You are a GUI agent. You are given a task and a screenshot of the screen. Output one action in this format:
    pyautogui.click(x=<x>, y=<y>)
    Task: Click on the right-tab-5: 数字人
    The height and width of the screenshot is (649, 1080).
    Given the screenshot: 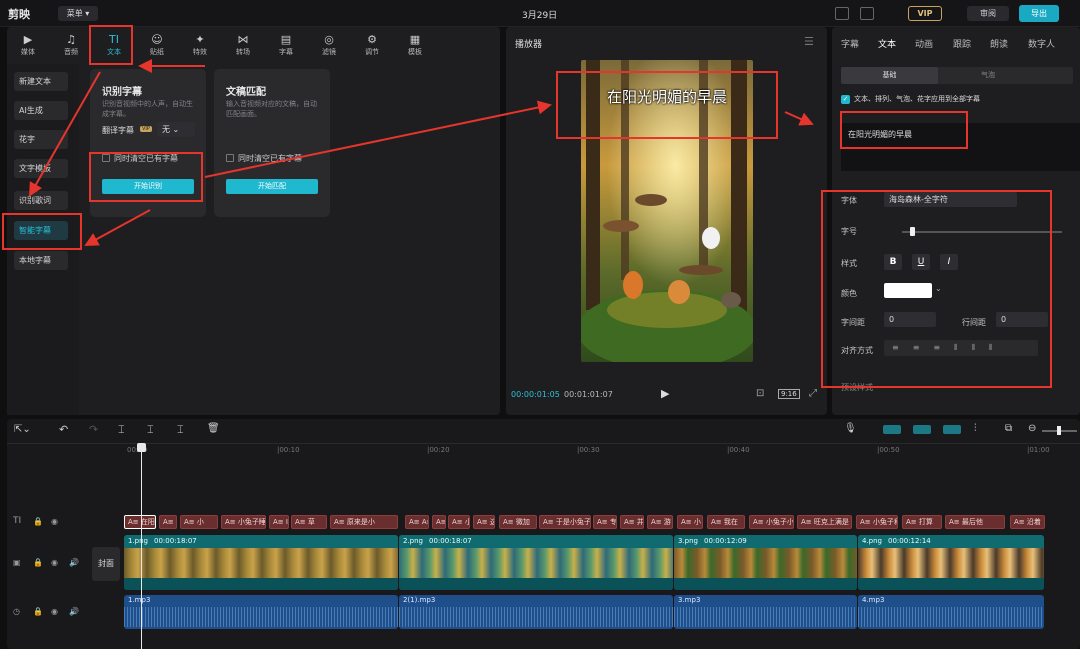 What is the action you would take?
    pyautogui.click(x=1041, y=43)
    